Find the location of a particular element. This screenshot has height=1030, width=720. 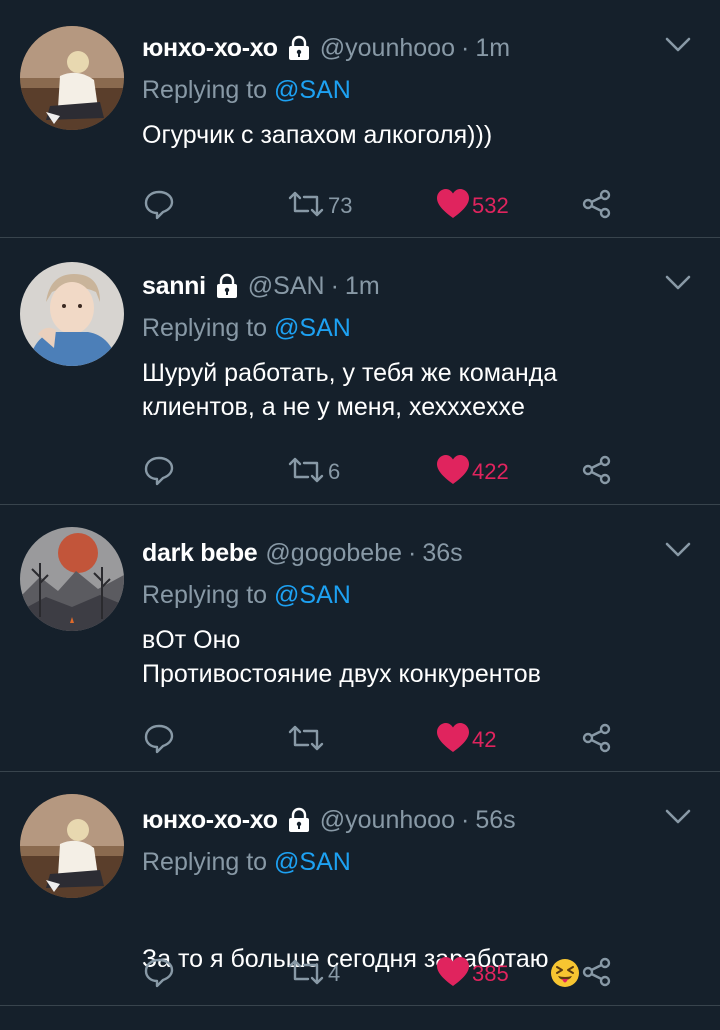

forest-moon-avatar-image is located at coordinates (72, 579).